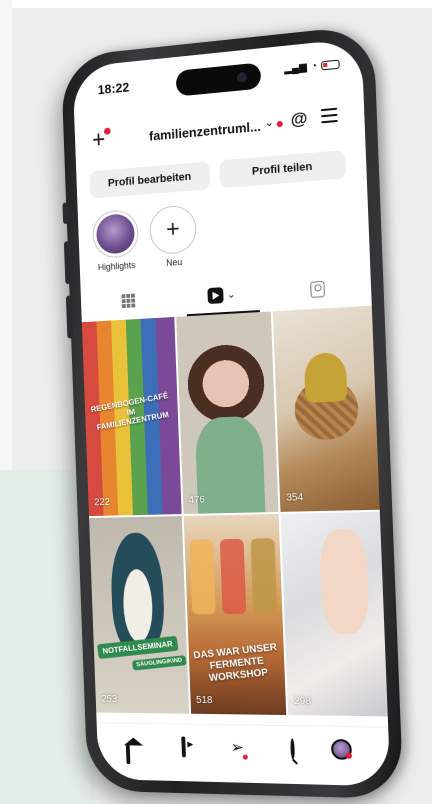 The image size is (432, 804). Describe the element at coordinates (279, 124) in the screenshot. I see `account-notification-dot` at that location.